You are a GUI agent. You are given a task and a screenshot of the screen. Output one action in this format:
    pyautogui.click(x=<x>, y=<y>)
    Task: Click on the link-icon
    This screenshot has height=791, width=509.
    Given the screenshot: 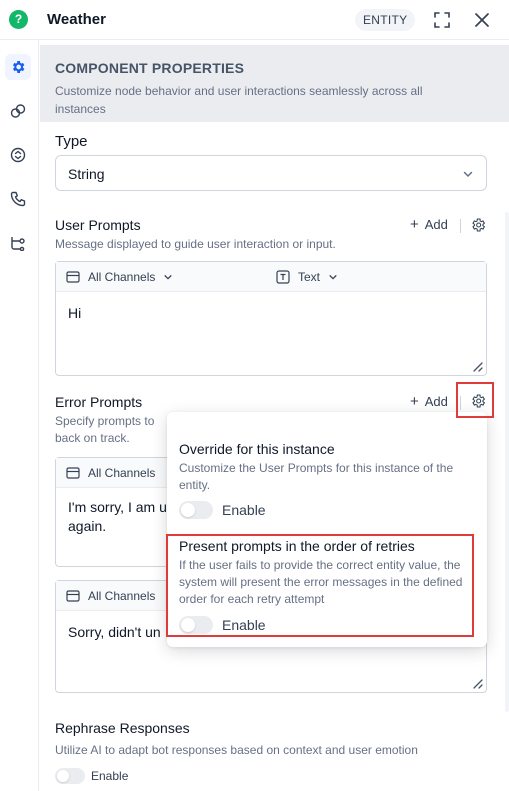 What is the action you would take?
    pyautogui.click(x=18, y=111)
    